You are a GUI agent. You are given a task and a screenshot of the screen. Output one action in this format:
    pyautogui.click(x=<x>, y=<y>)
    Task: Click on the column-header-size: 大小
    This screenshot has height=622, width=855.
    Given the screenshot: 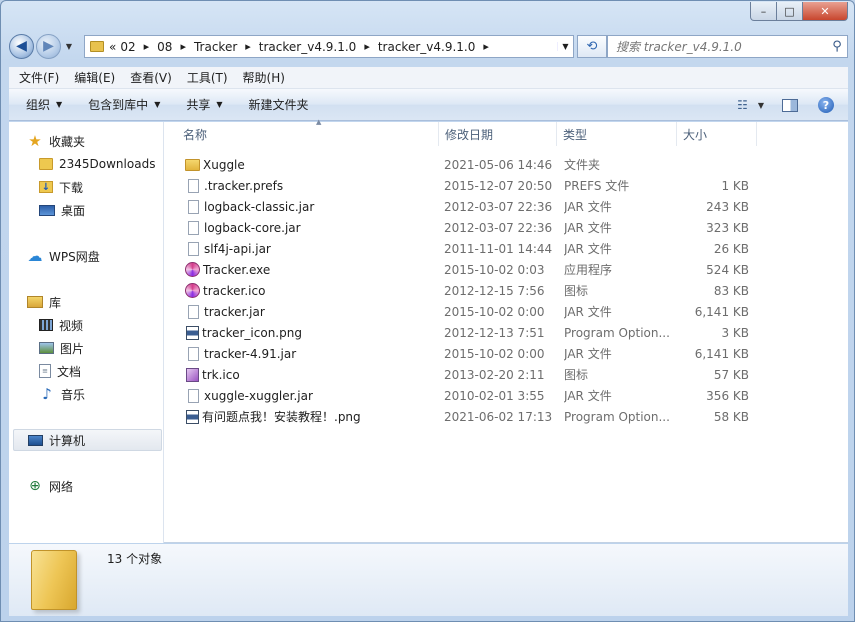 What is the action you would take?
    pyautogui.click(x=717, y=134)
    